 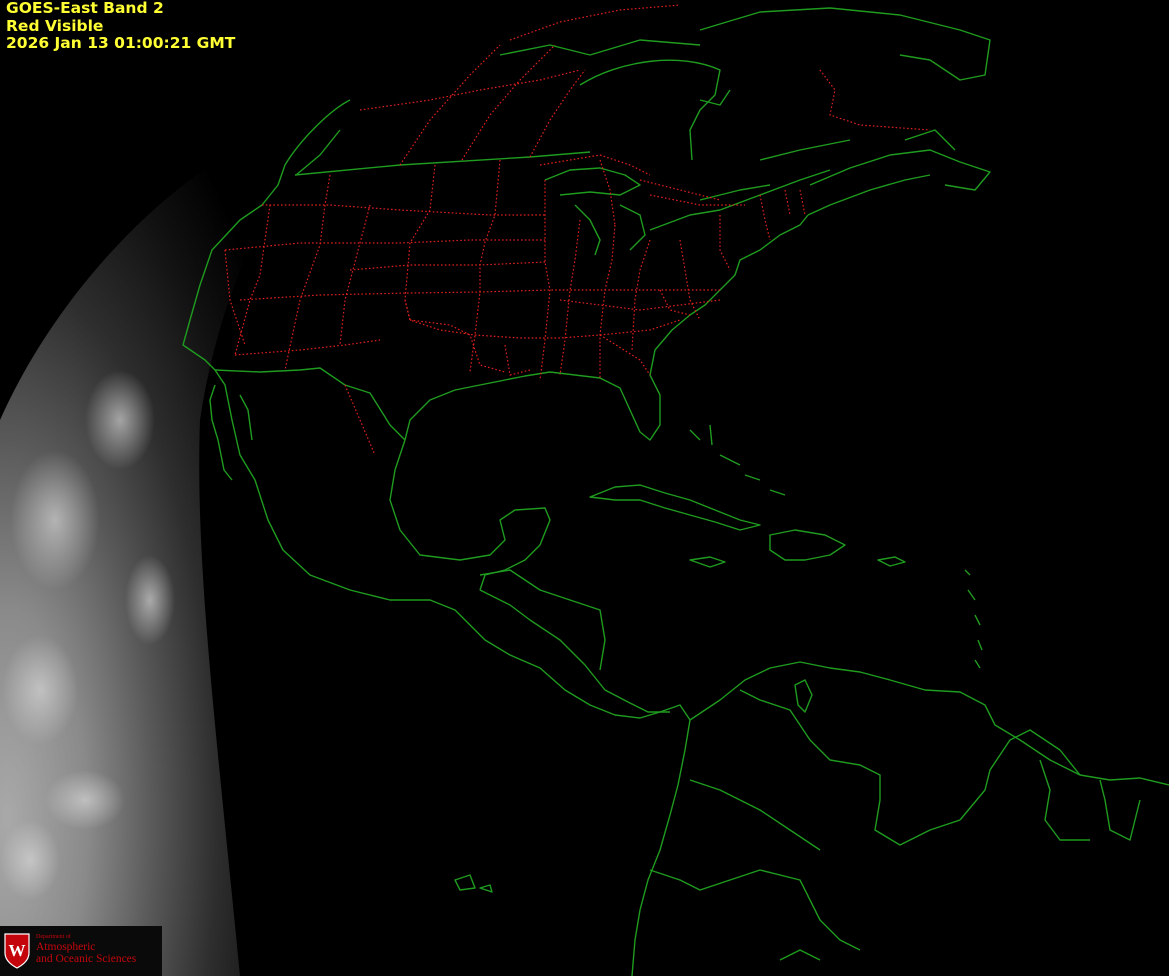 I want to click on caption-timestamp: 2026 Jan 13 01:00:21 GMT, so click(x=121, y=43).